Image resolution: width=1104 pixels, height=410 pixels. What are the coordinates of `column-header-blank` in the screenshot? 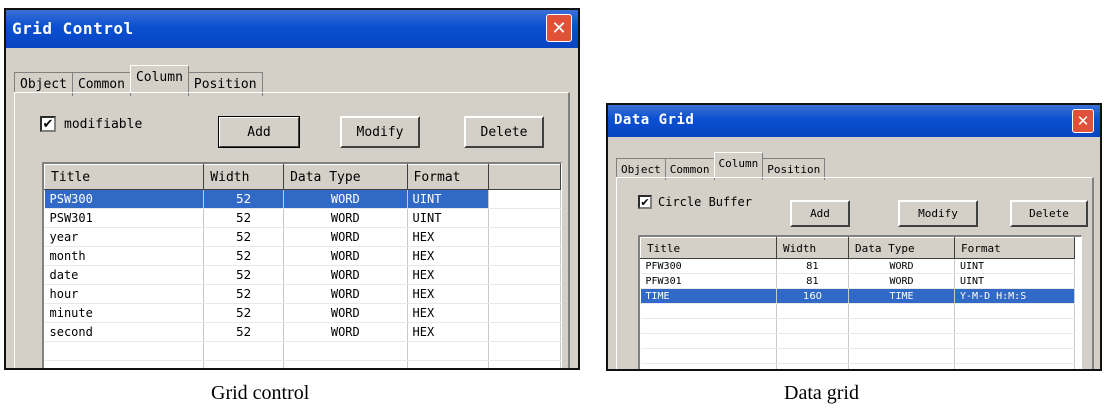 It's located at (524, 177).